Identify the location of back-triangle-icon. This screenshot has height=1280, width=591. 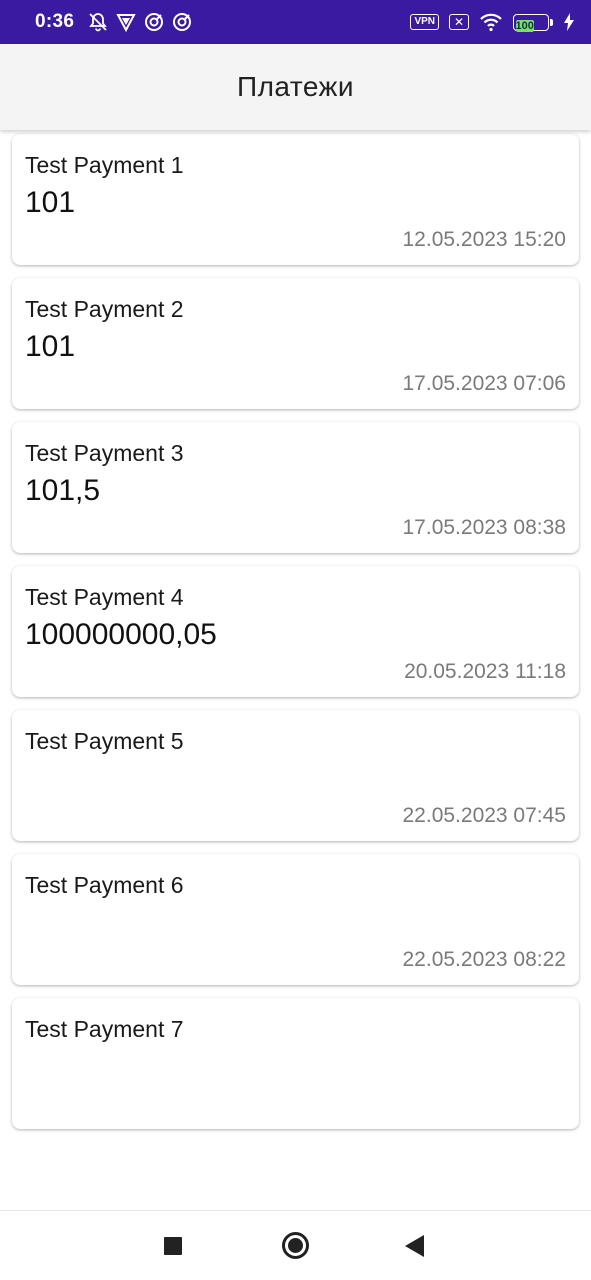
(414, 1246).